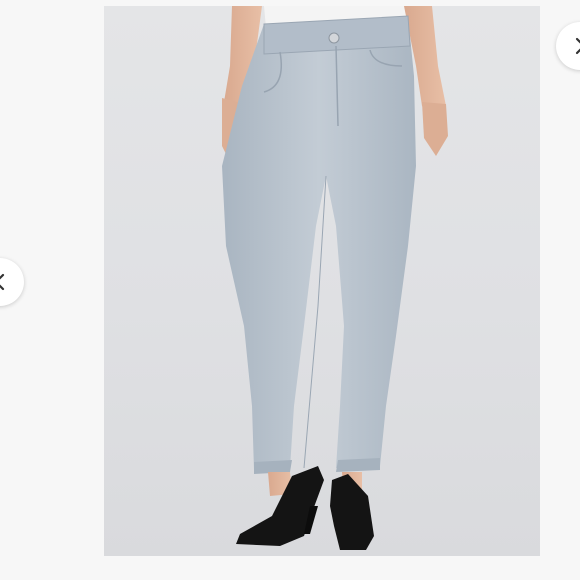 Image resolution: width=580 pixels, height=580 pixels. I want to click on gallery-right-panel, so click(560, 278).